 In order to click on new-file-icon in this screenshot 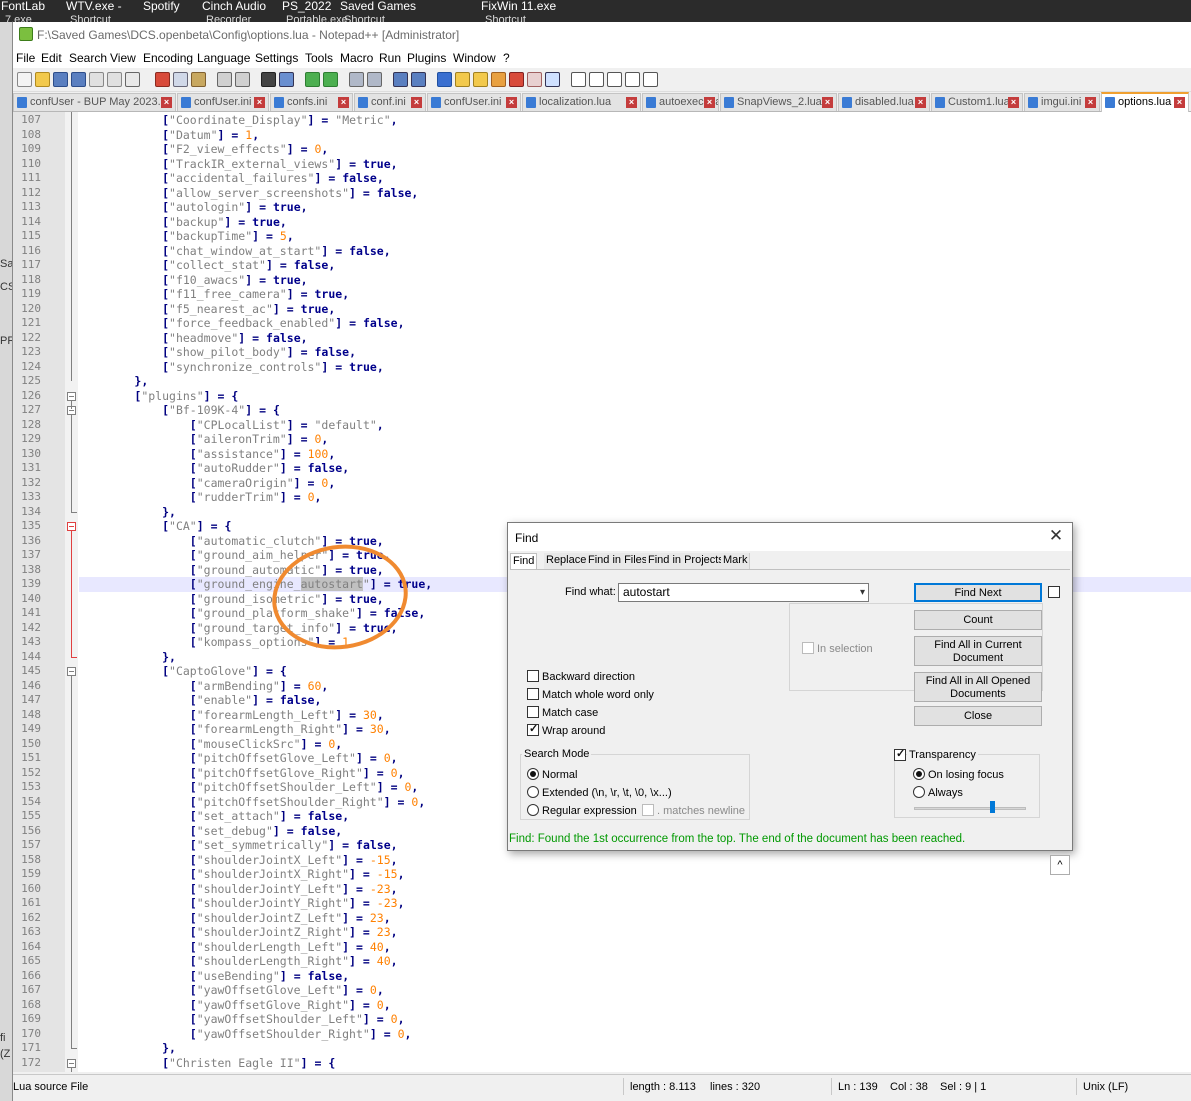, I will do `click(24, 79)`.